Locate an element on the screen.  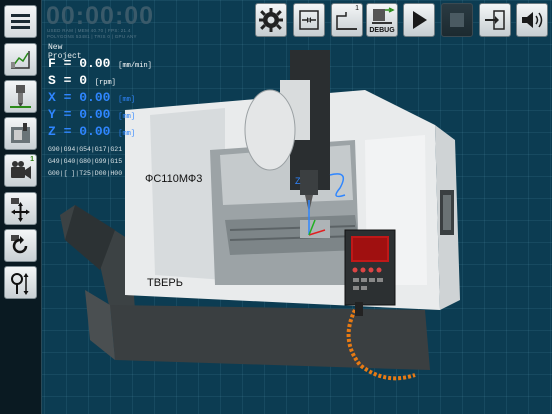
machine-icon is located at coordinates (20, 133).